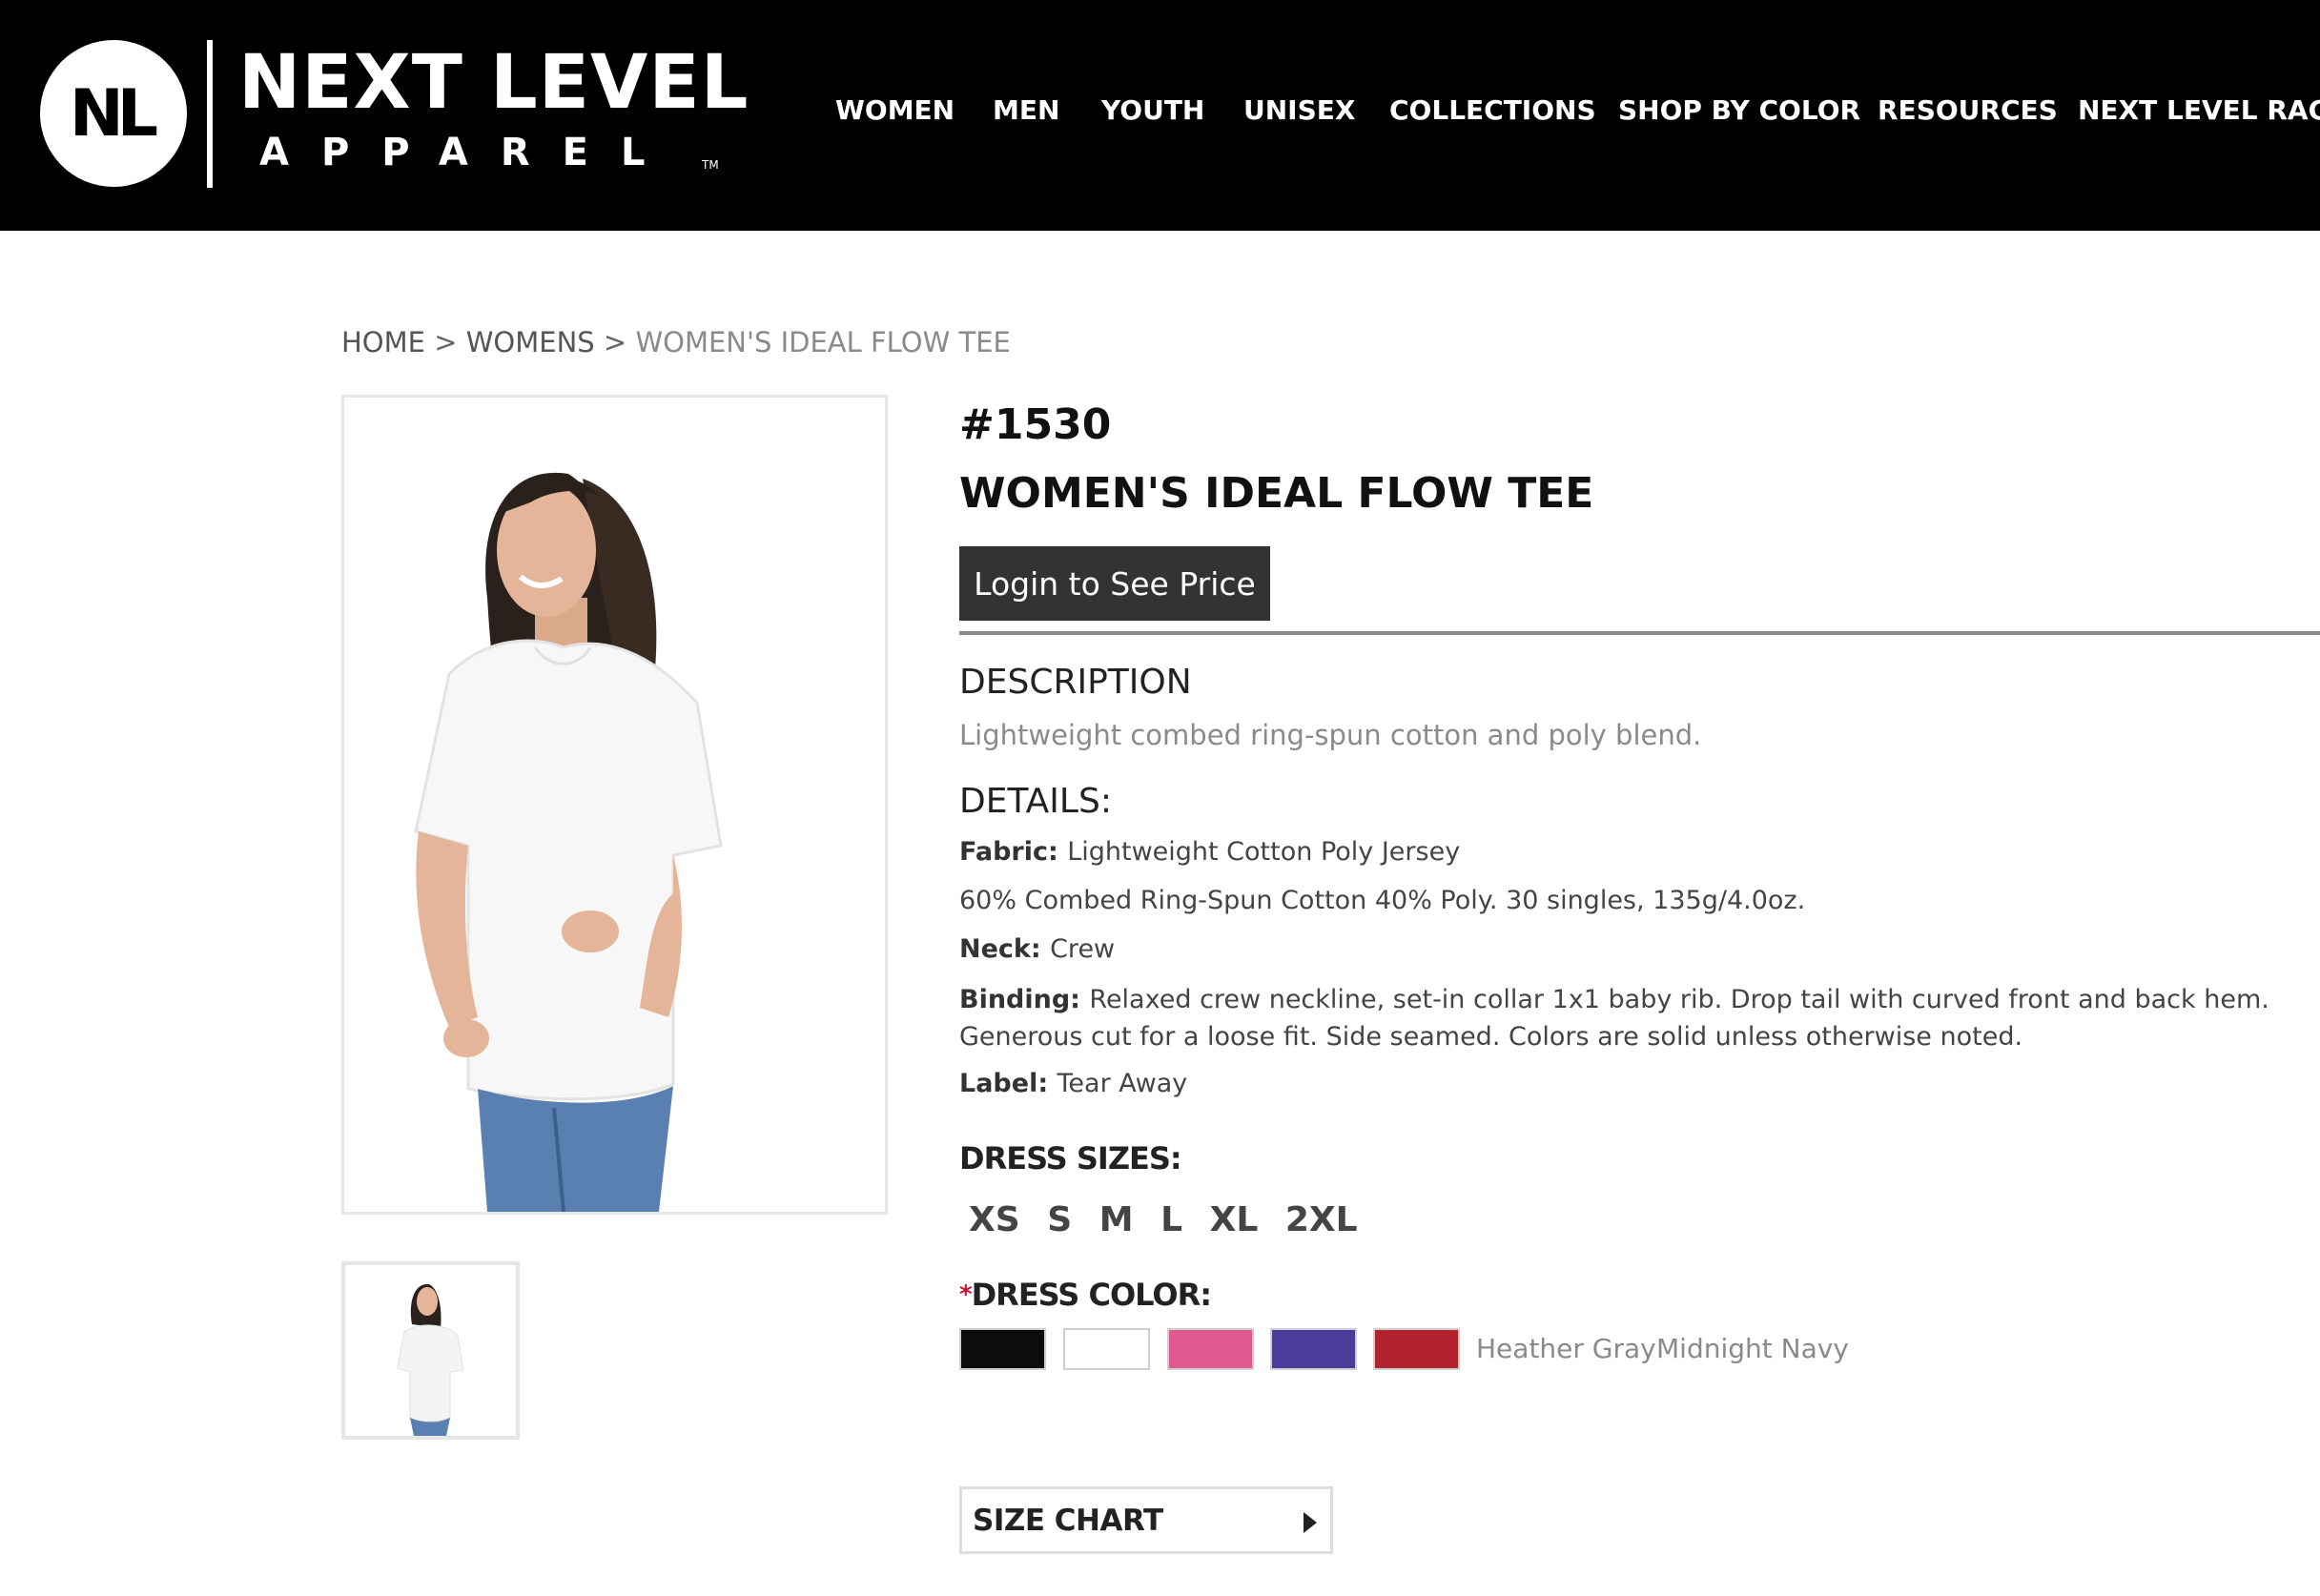 Image resolution: width=2320 pixels, height=1596 pixels. Describe the element at coordinates (1739, 111) in the screenshot. I see `nav-item-shop-by-color: SHOP BY COLOR` at that location.